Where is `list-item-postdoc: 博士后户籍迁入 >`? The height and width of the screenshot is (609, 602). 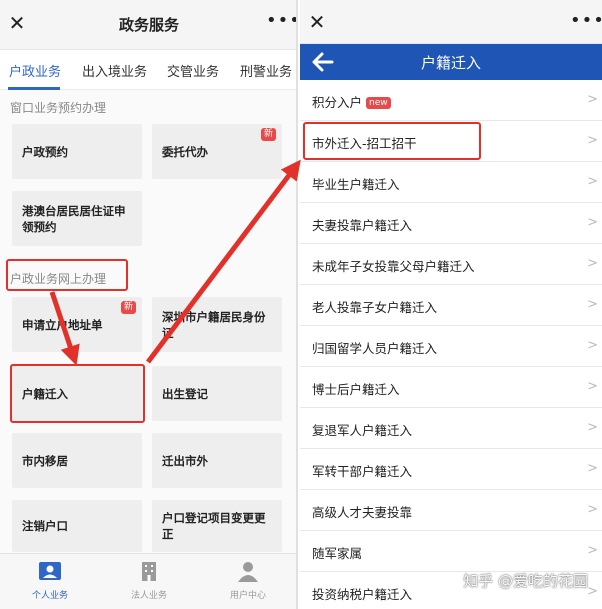 list-item-postdoc: 博士后户籍迁入 > is located at coordinates (451, 387).